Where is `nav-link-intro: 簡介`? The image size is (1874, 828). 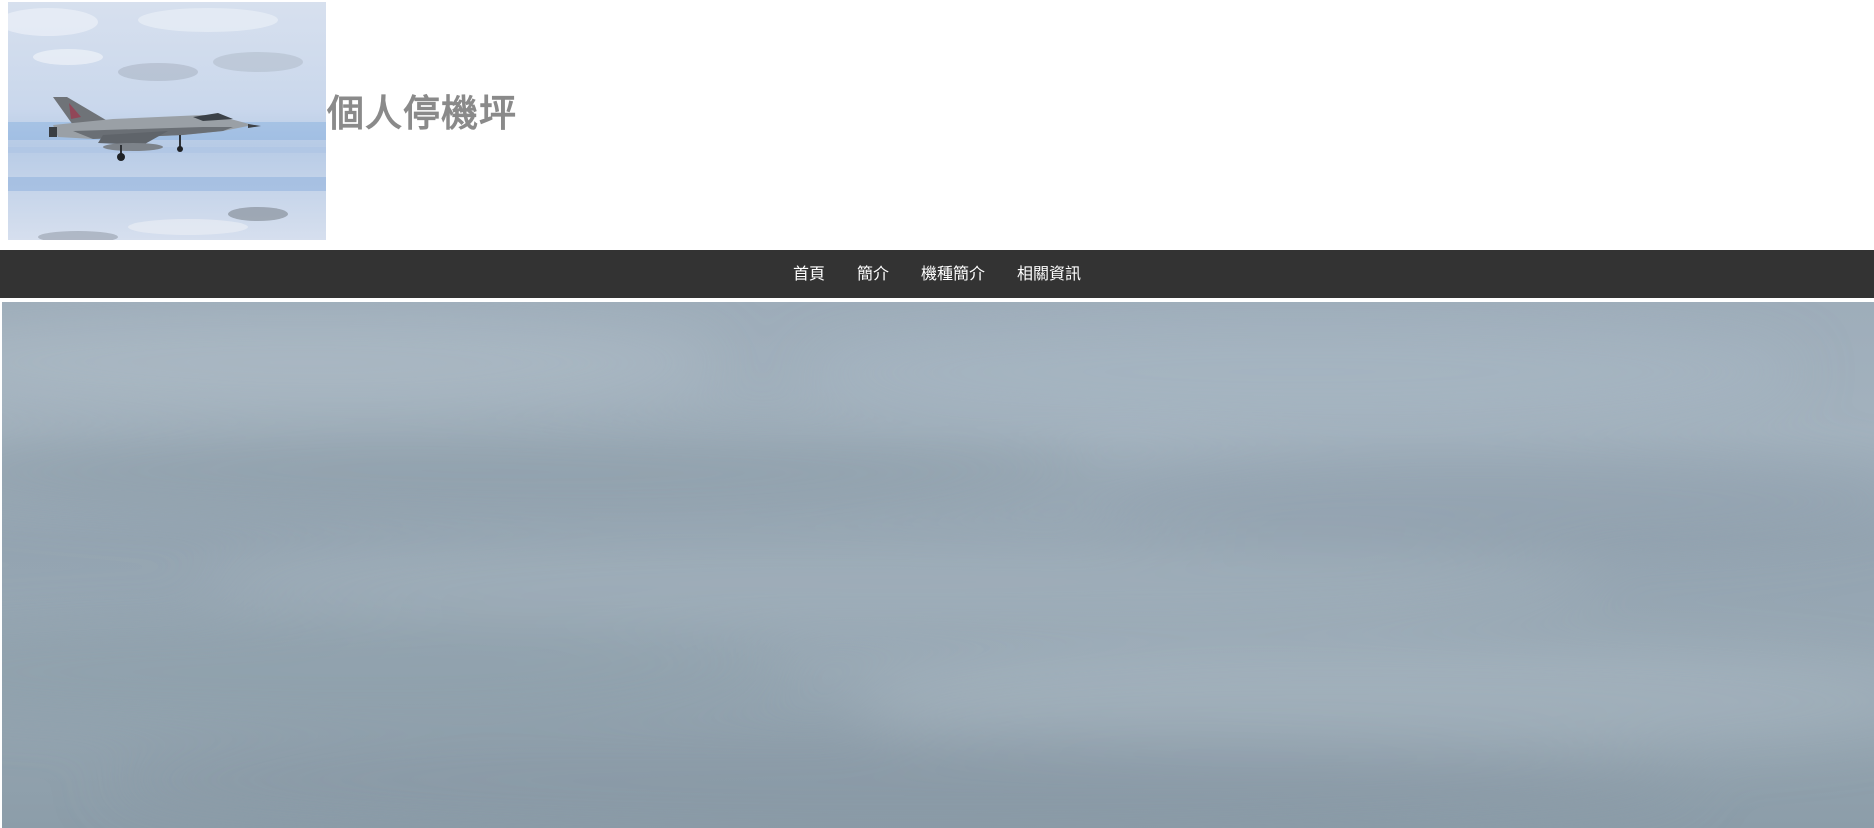
nav-link-intro: 簡介 is located at coordinates (873, 274).